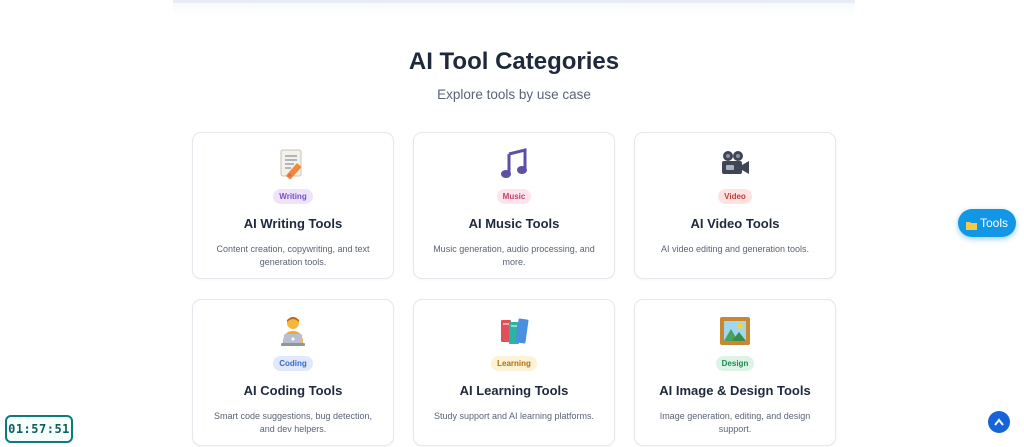 The image size is (1024, 447). I want to click on category-description: AI video editing and generation tools., so click(735, 249).